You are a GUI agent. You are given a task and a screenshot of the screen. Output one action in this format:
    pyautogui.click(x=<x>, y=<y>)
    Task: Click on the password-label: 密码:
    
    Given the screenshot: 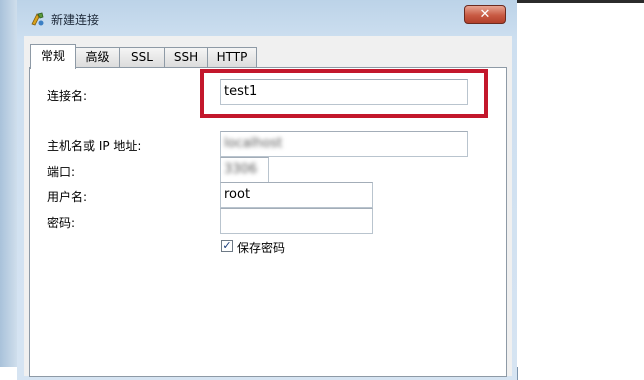 What is the action you would take?
    pyautogui.click(x=61, y=223)
    